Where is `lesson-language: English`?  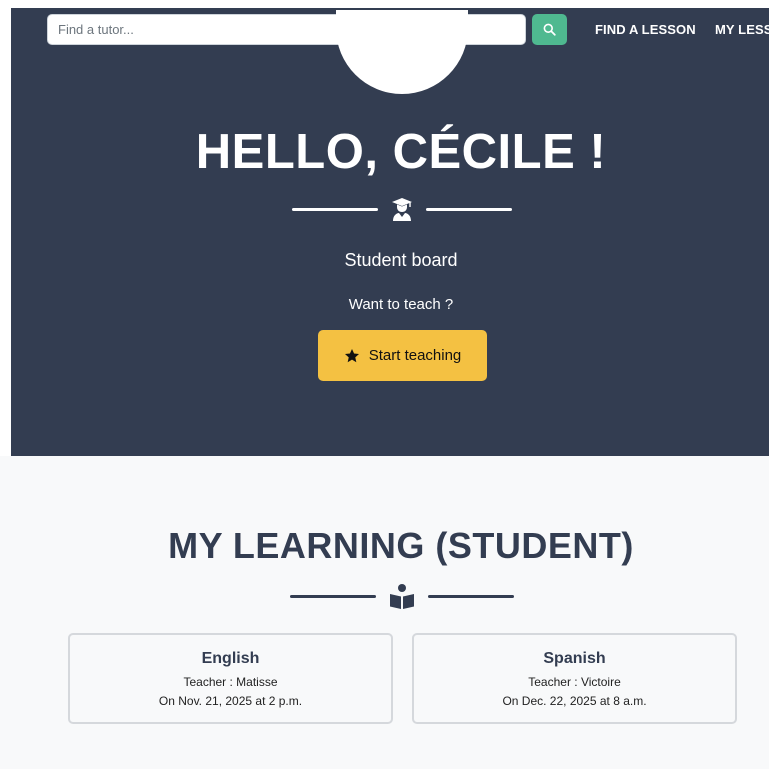 lesson-language: English is located at coordinates (230, 658).